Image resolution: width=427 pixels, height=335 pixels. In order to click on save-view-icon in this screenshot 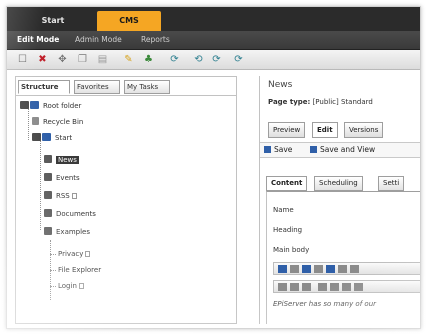, I will do `click(313, 149)`.